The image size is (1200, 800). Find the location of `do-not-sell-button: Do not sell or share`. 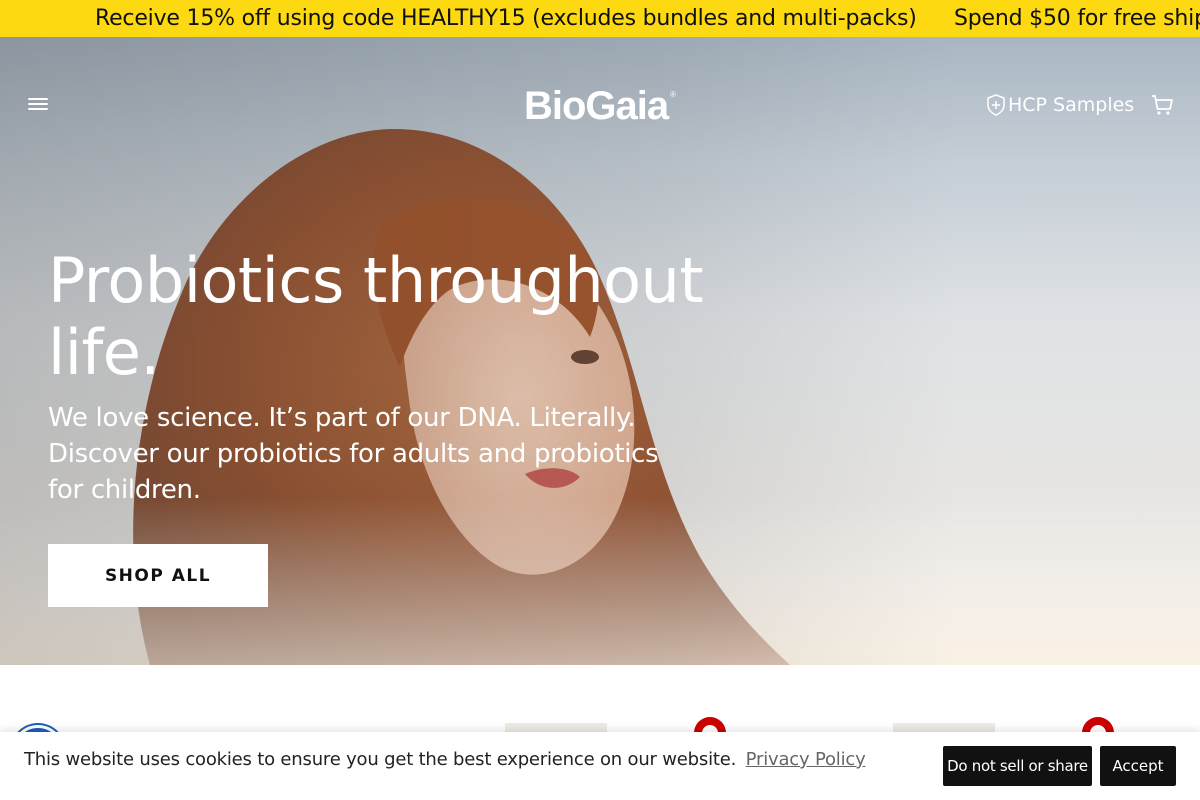

do-not-sell-button: Do not sell or share is located at coordinates (1017, 766).